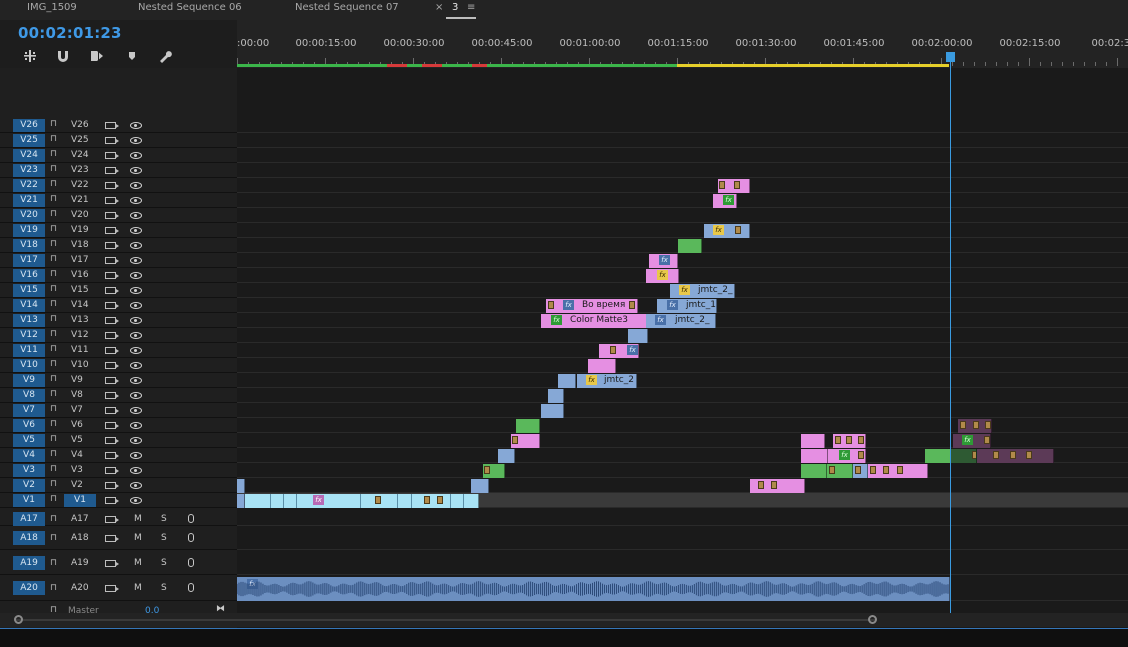 This screenshot has width=1128, height=647. Describe the element at coordinates (165, 56) in the screenshot. I see `timeline-settings-wrench-icon` at that location.